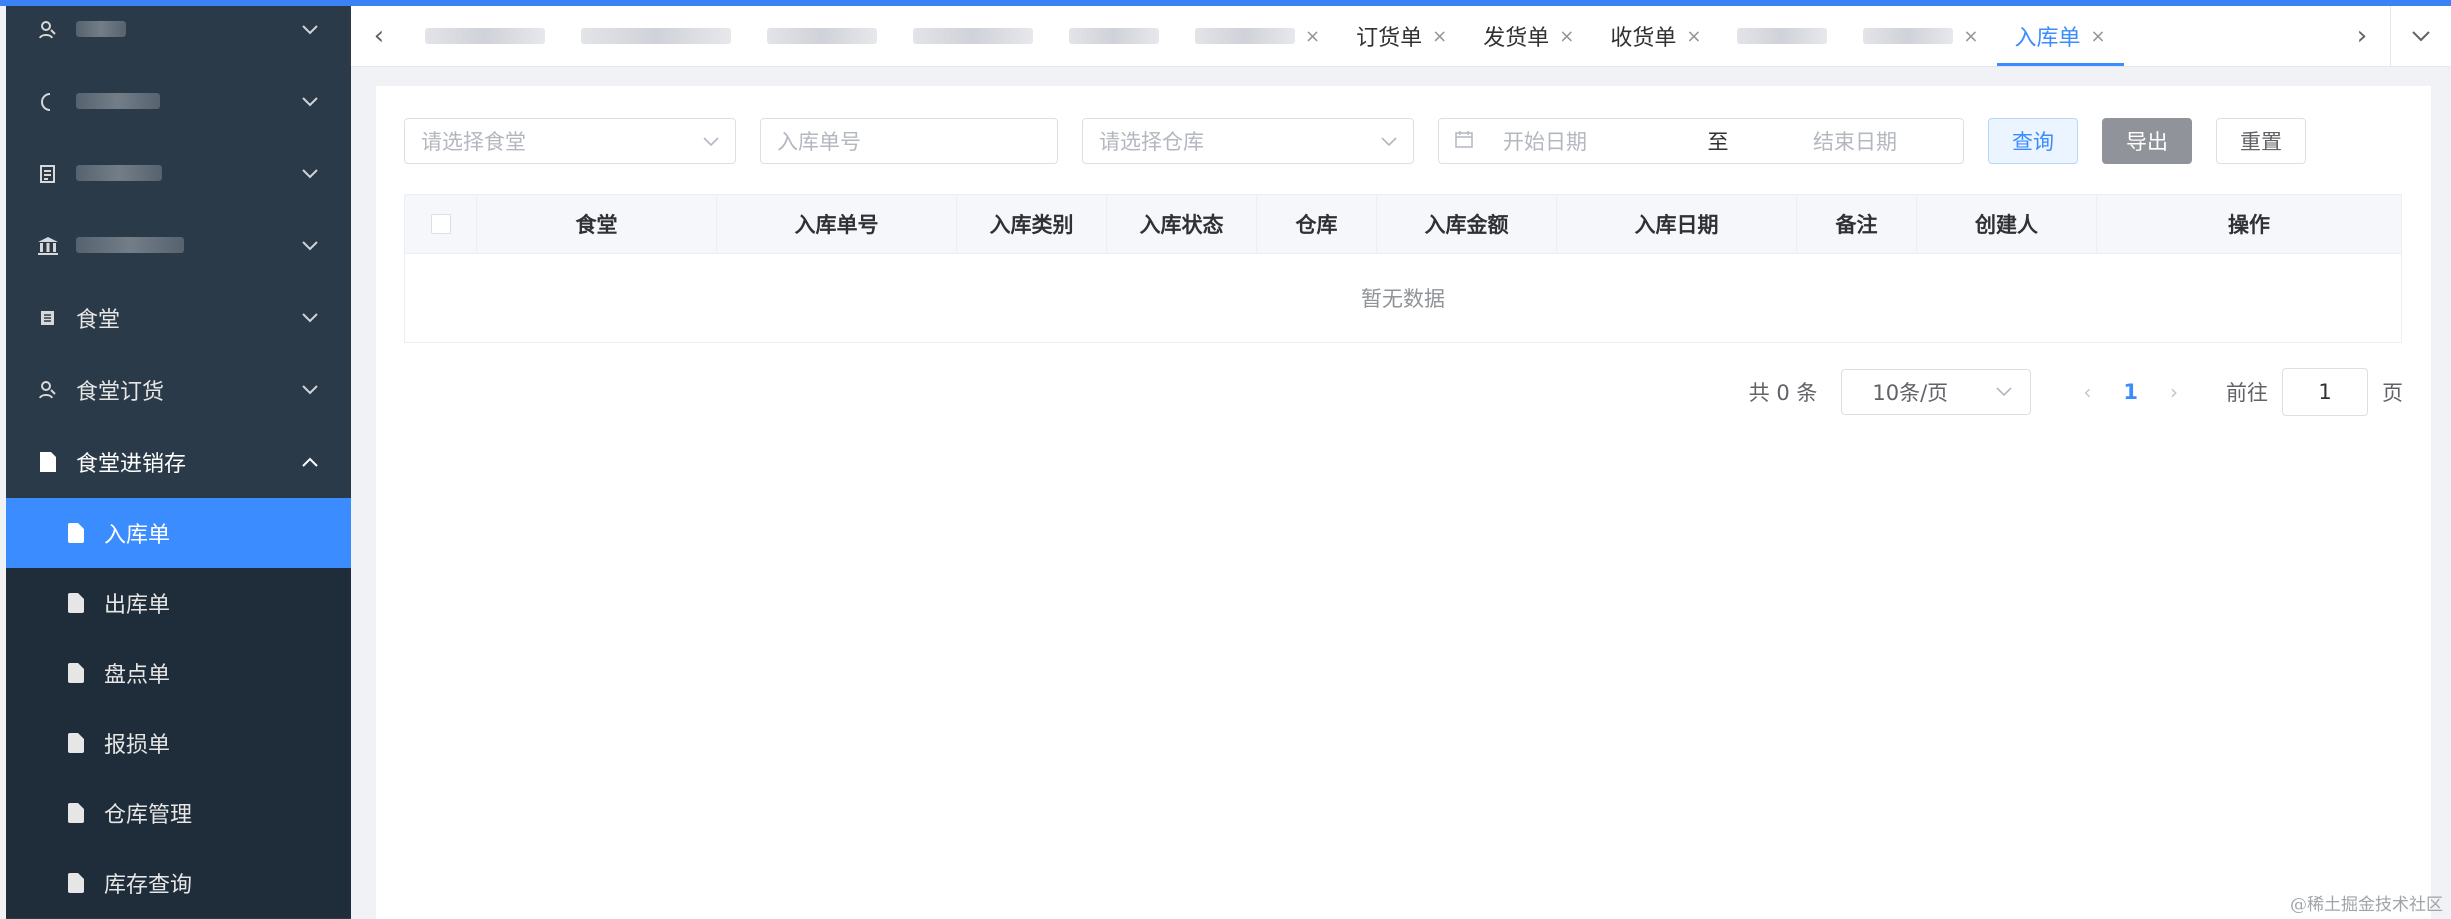  Describe the element at coordinates (1182, 224) in the screenshot. I see `column-header: 入库状态` at that location.